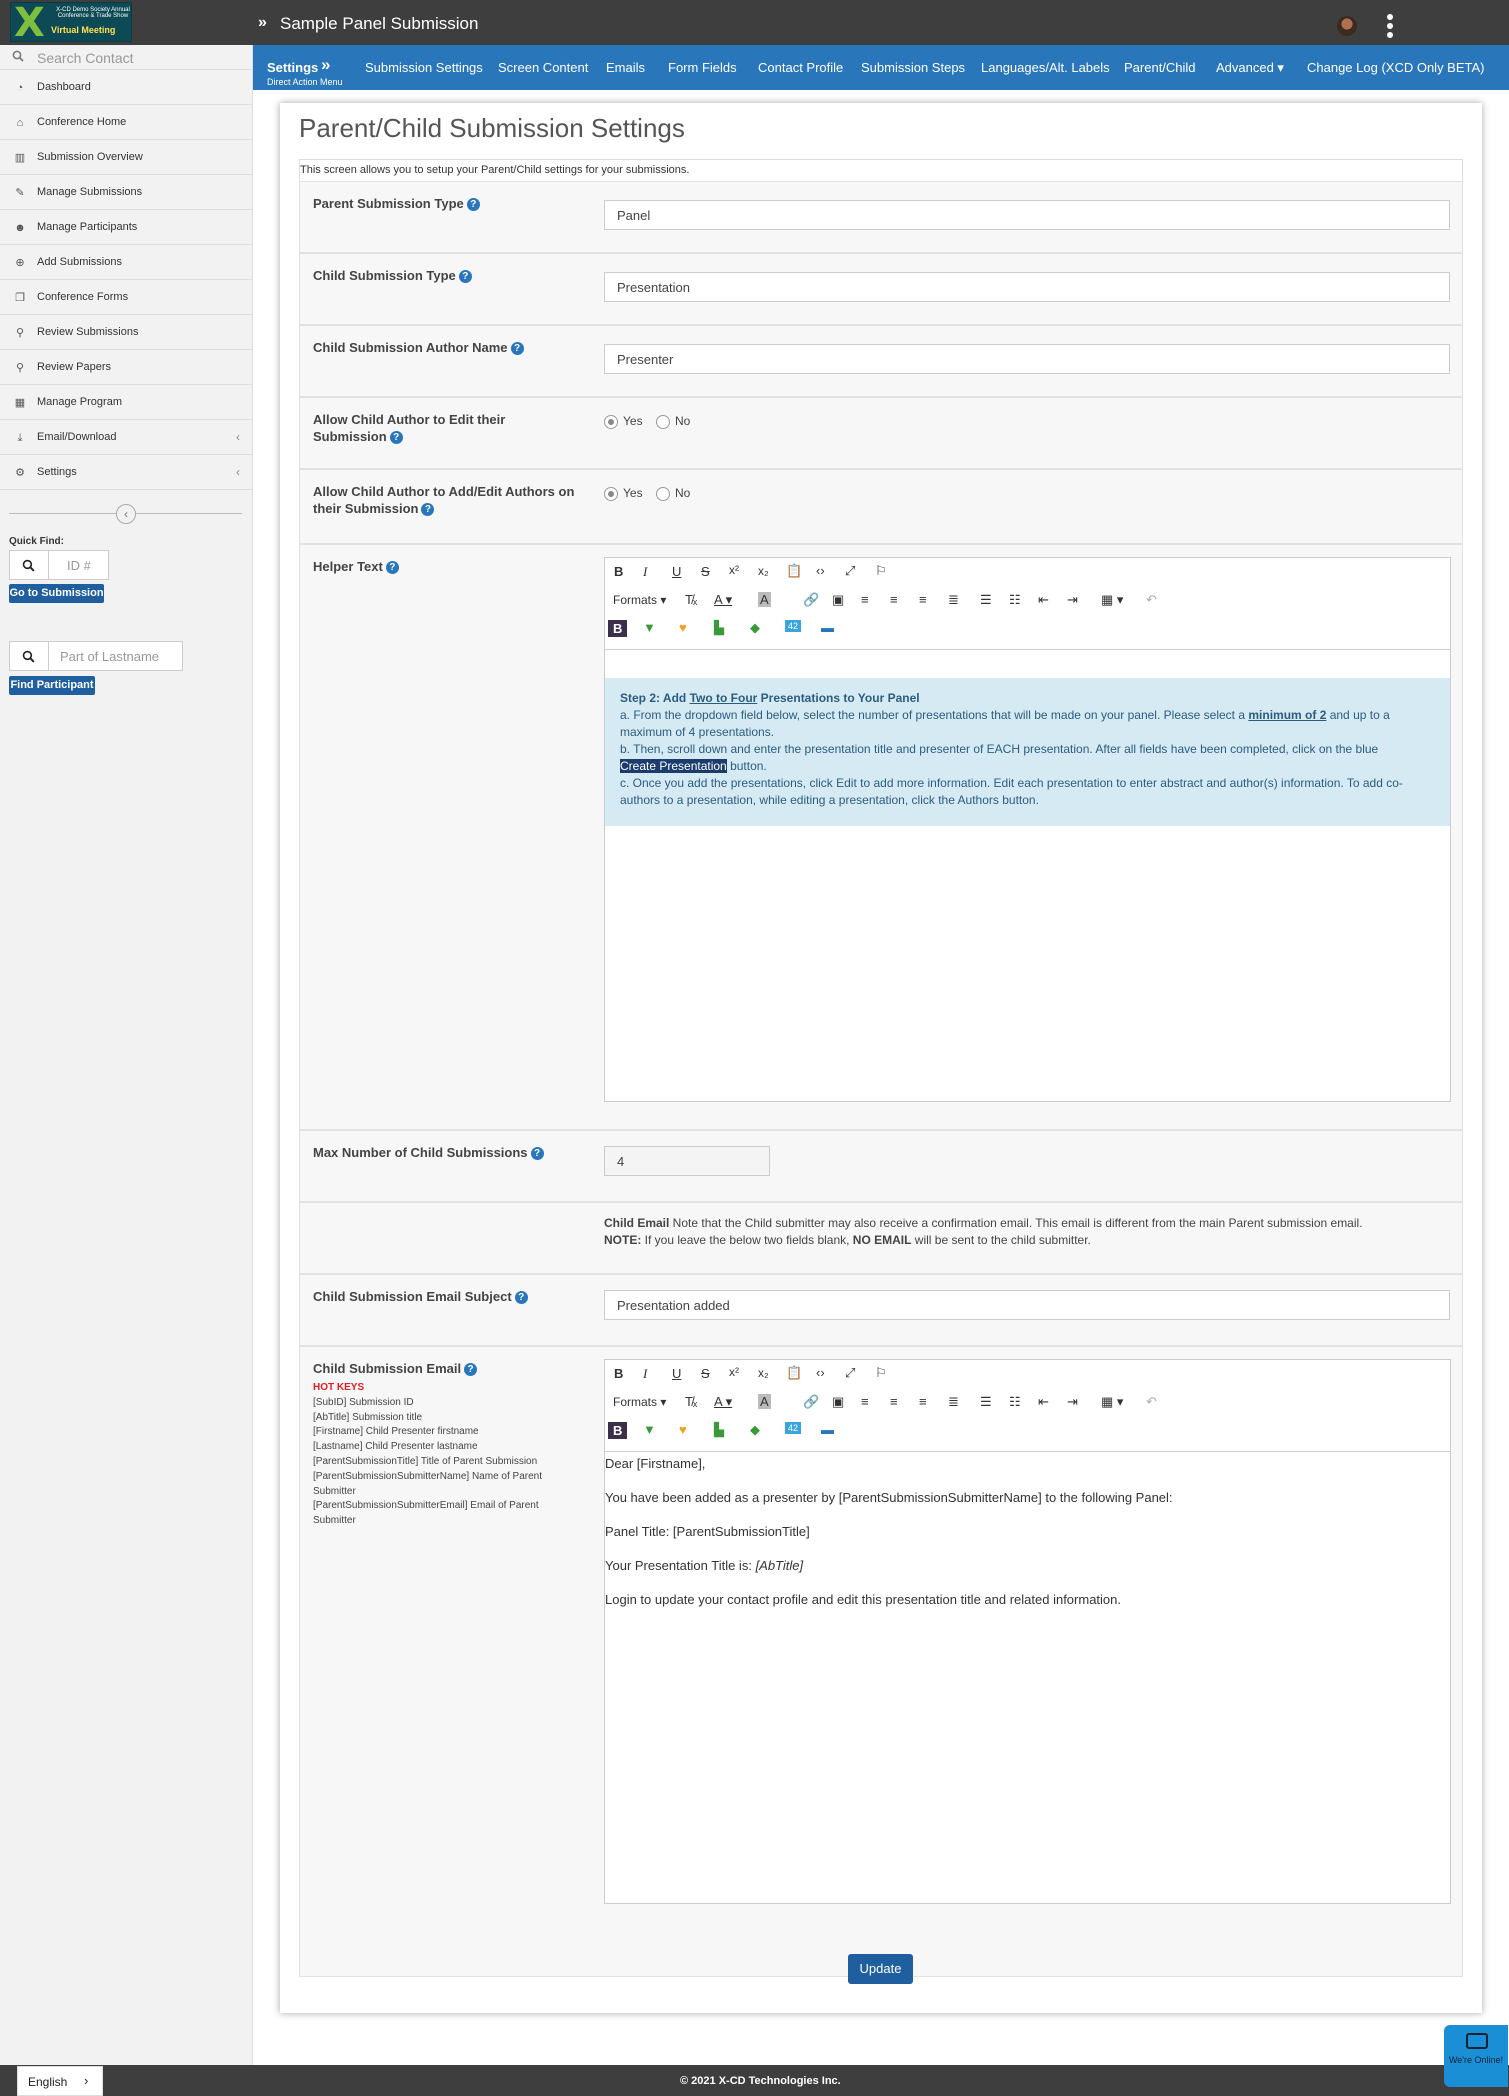  What do you see at coordinates (126, 514) in the screenshot?
I see `collapse-sidebar-button: ‹` at bounding box center [126, 514].